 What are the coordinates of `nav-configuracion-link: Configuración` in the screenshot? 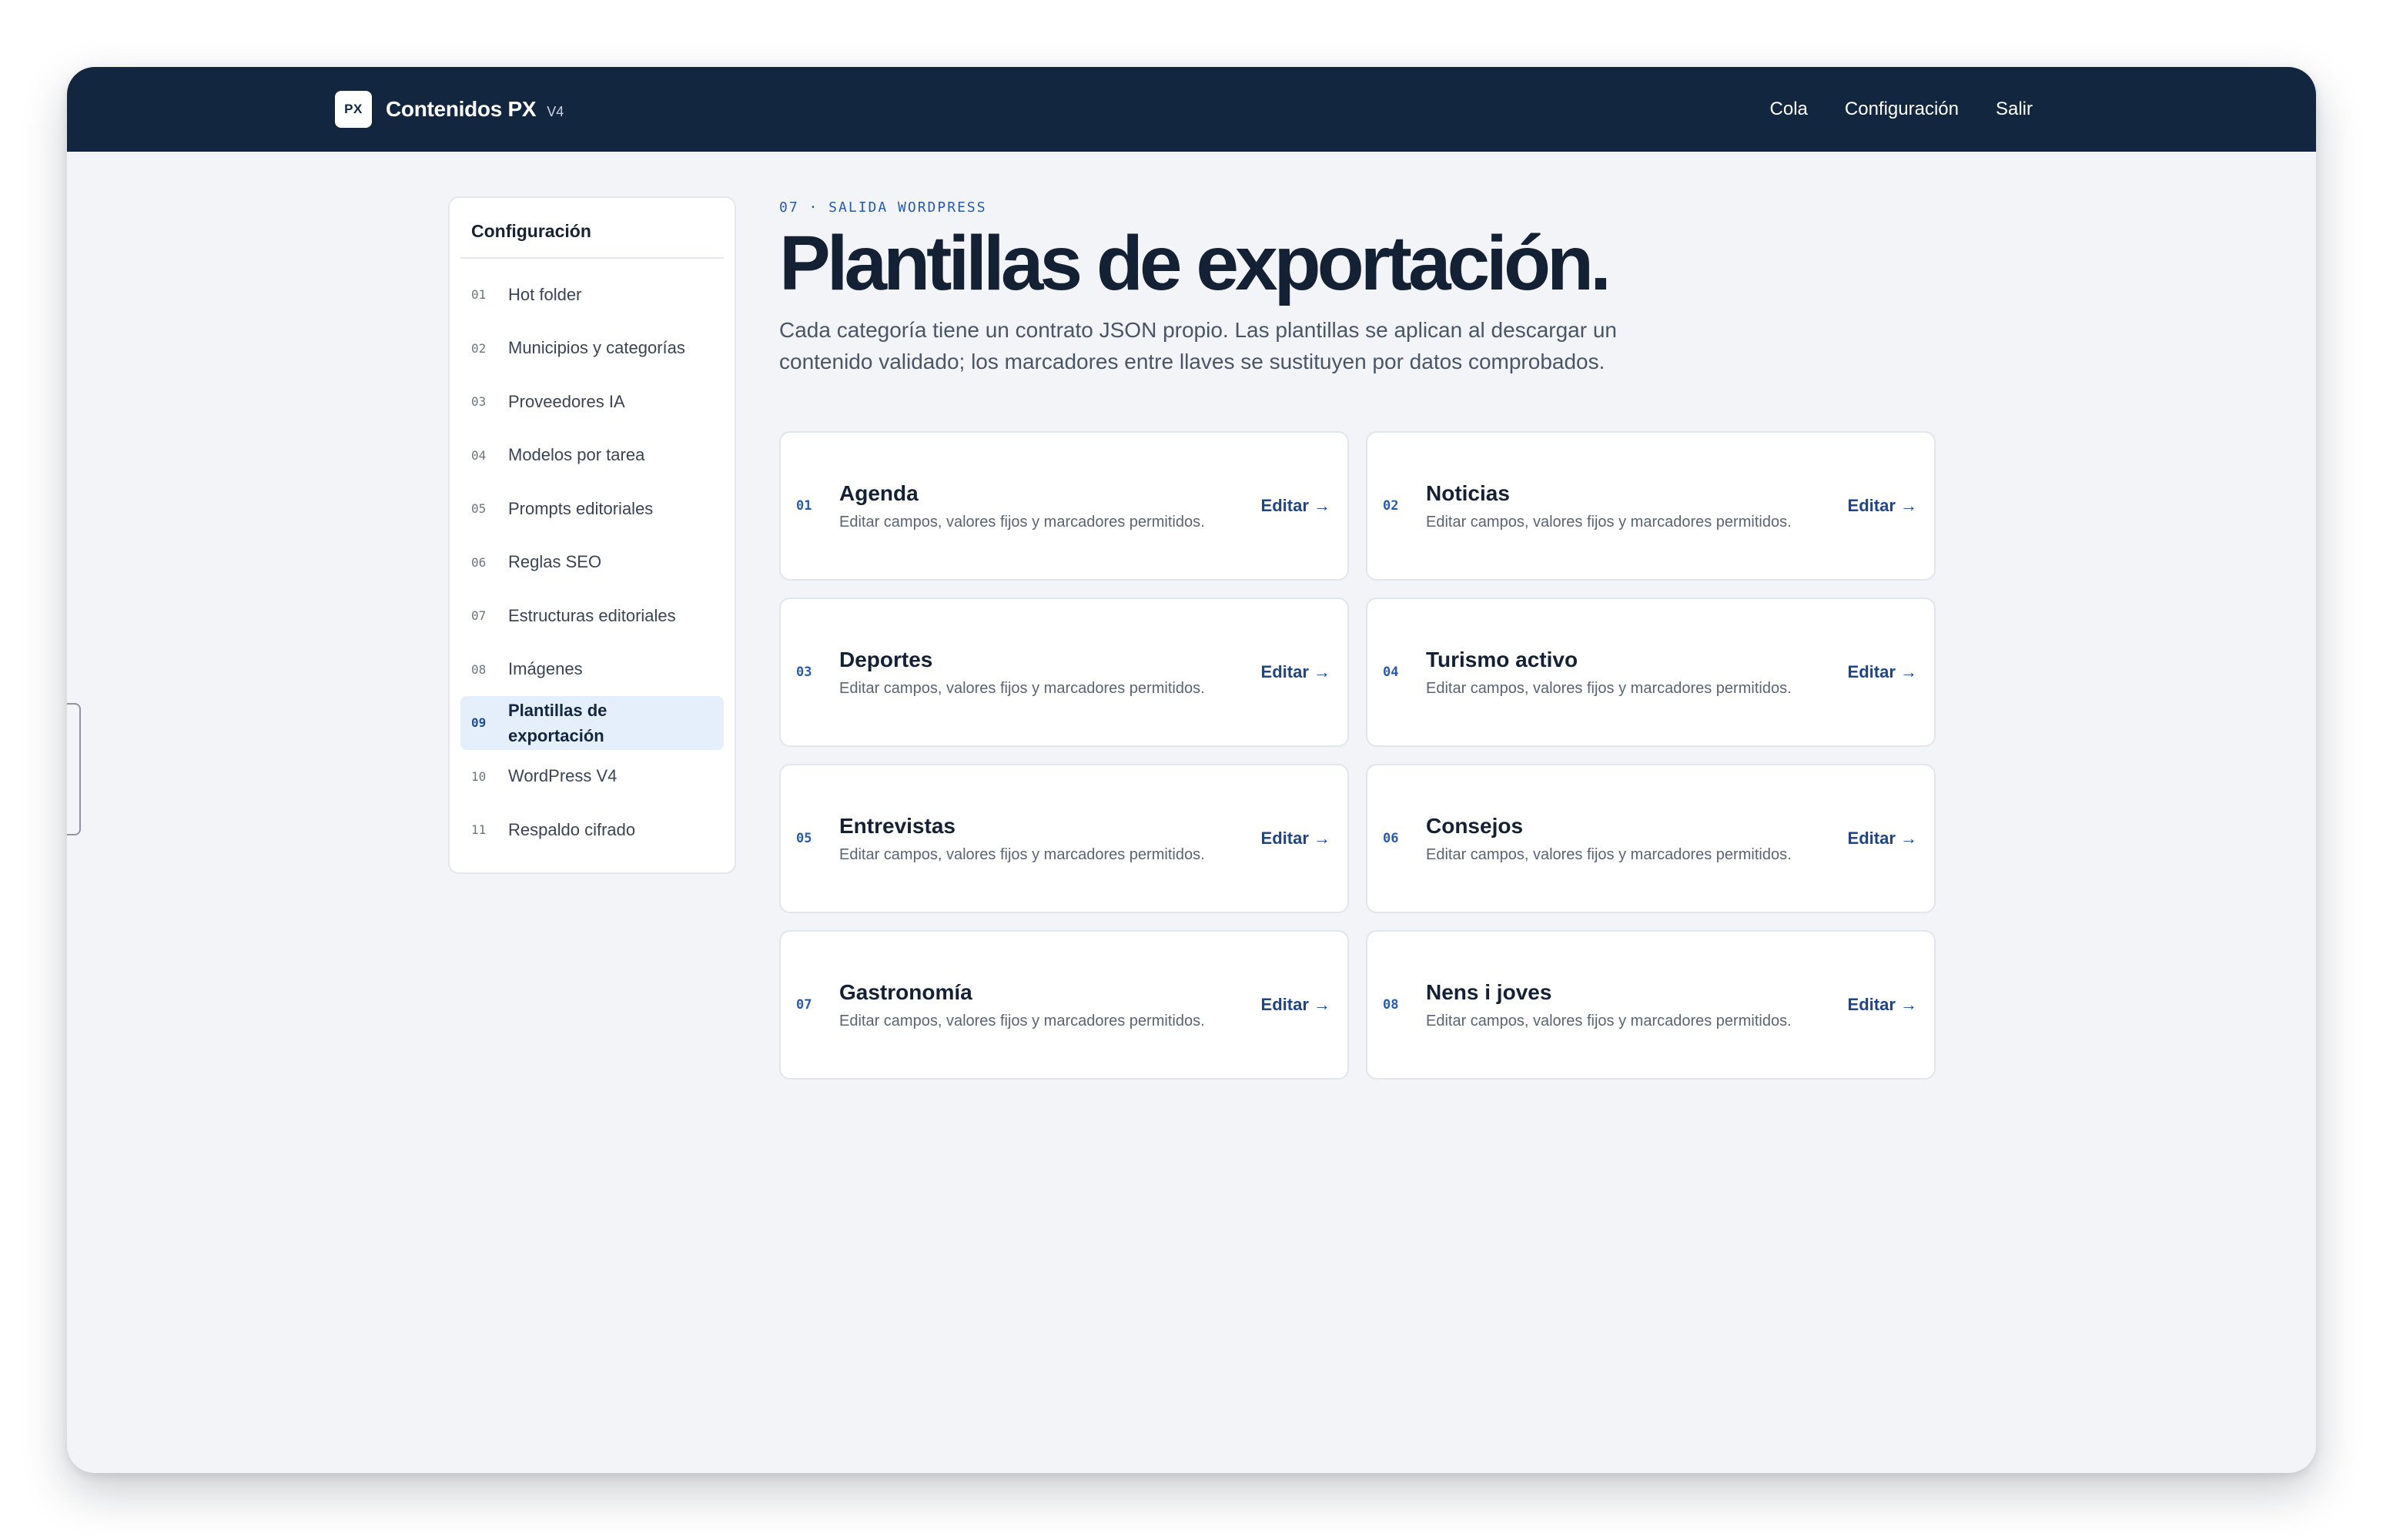 It's located at (1902, 109).